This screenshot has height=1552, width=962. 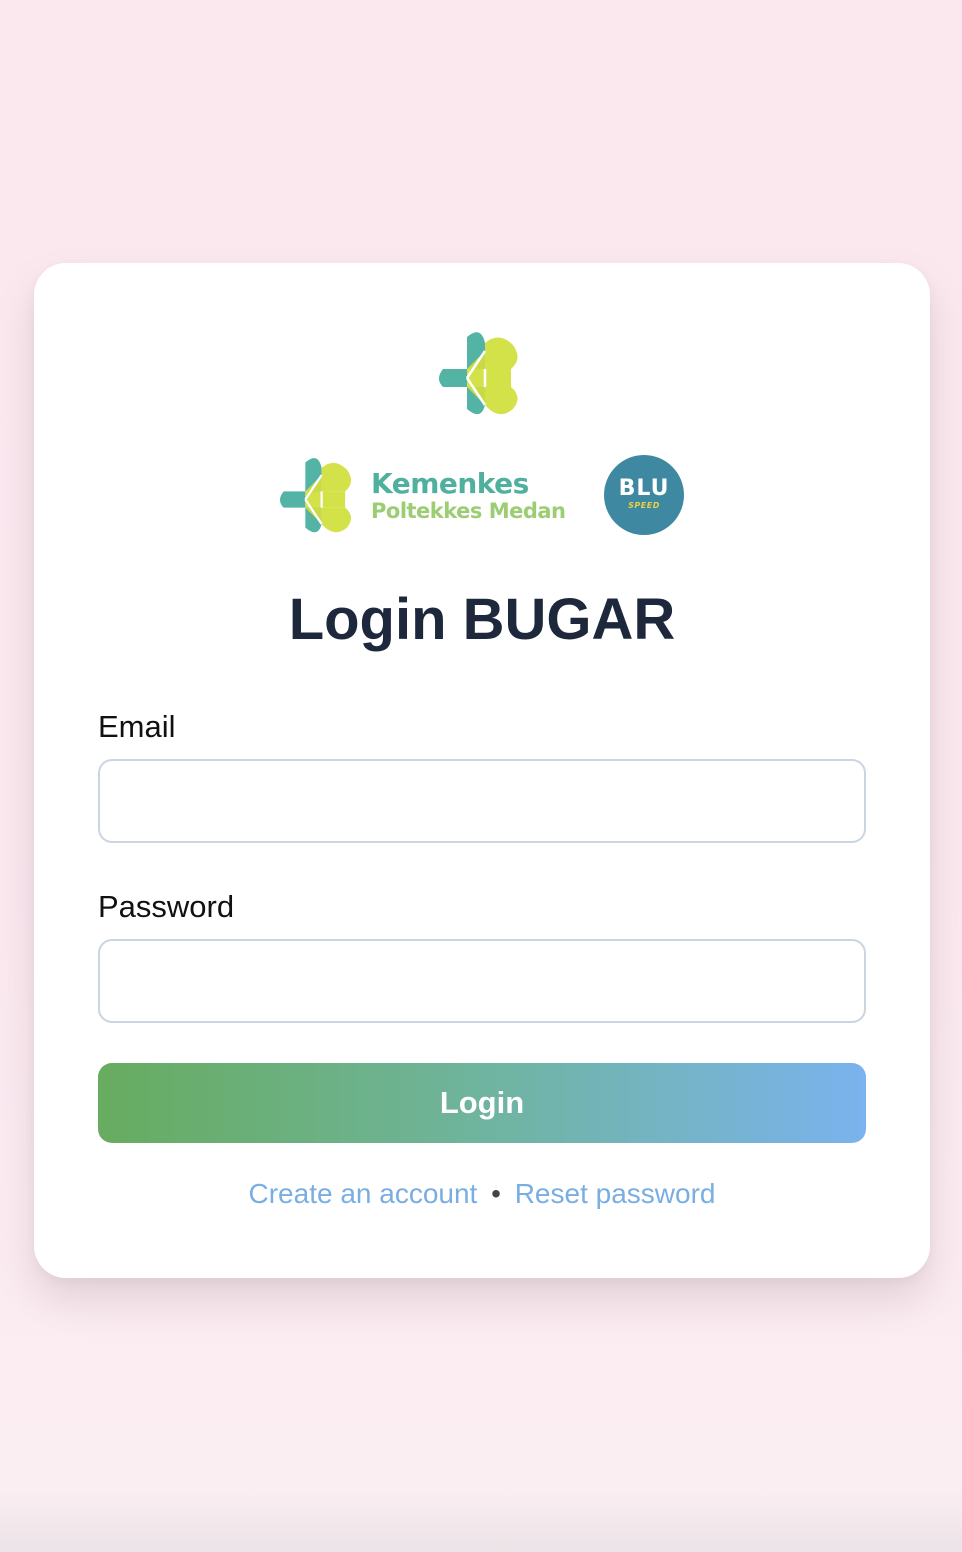 I want to click on kemenkes-logo-icon, so click(x=316, y=495).